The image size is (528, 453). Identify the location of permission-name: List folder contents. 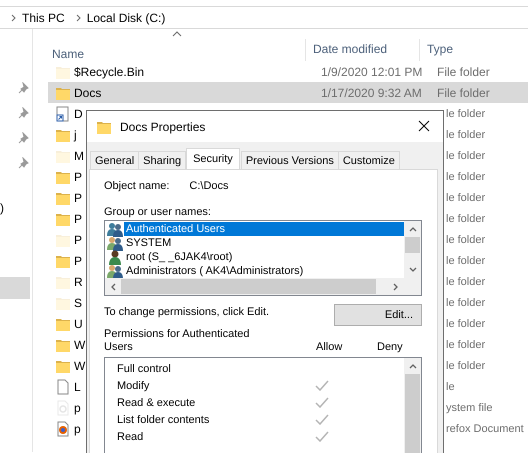
(163, 420).